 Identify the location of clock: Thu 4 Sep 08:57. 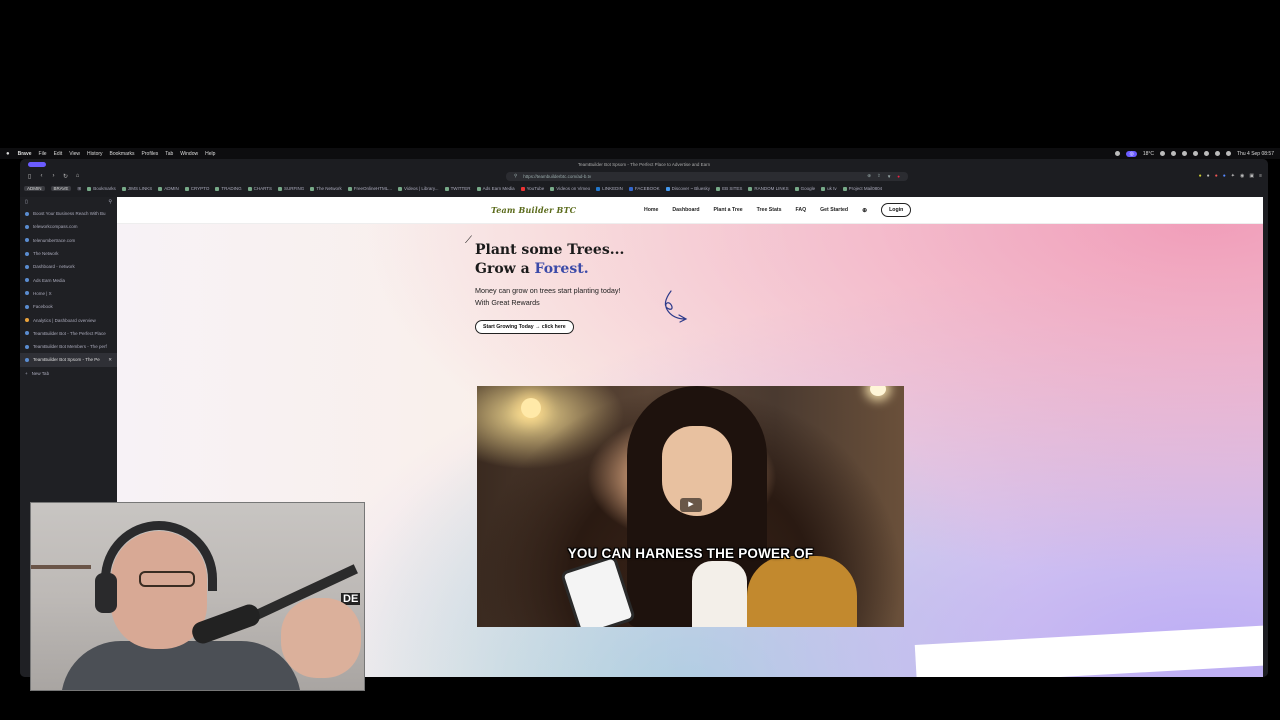
(1255, 154).